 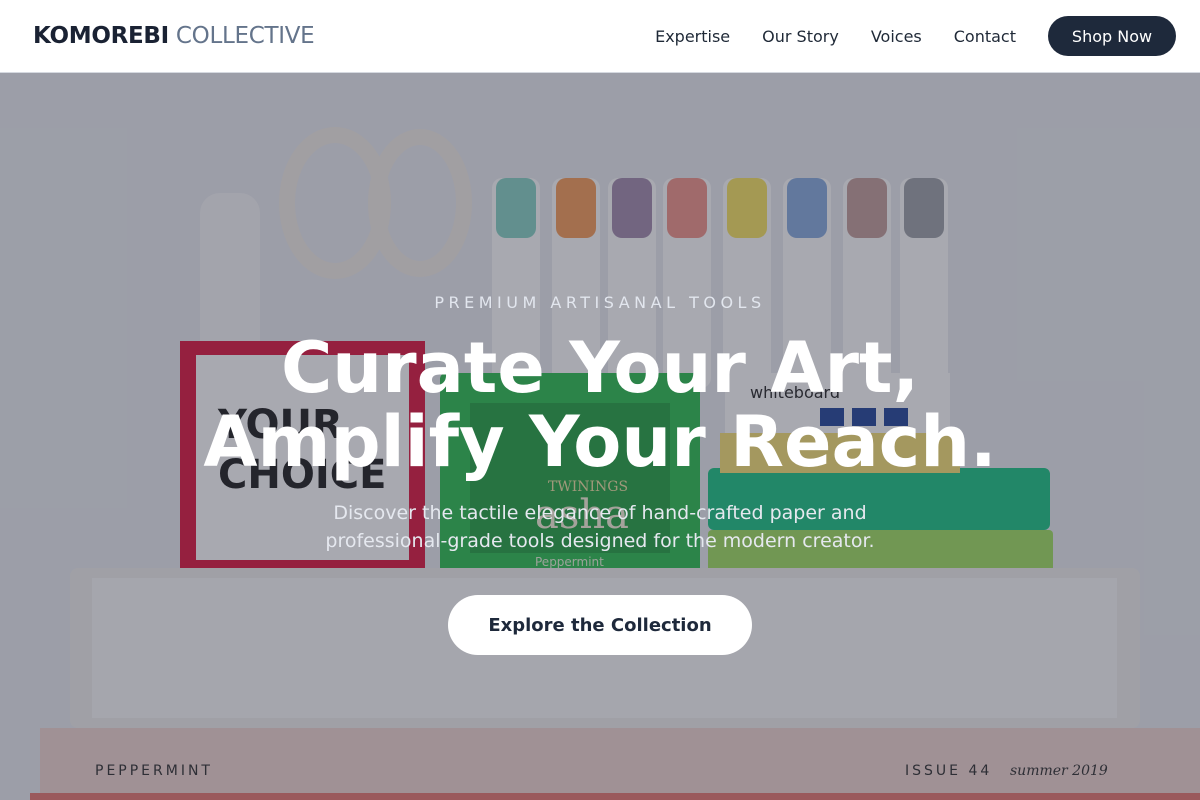 I want to click on nav-expertise: Expertise, so click(x=692, y=36).